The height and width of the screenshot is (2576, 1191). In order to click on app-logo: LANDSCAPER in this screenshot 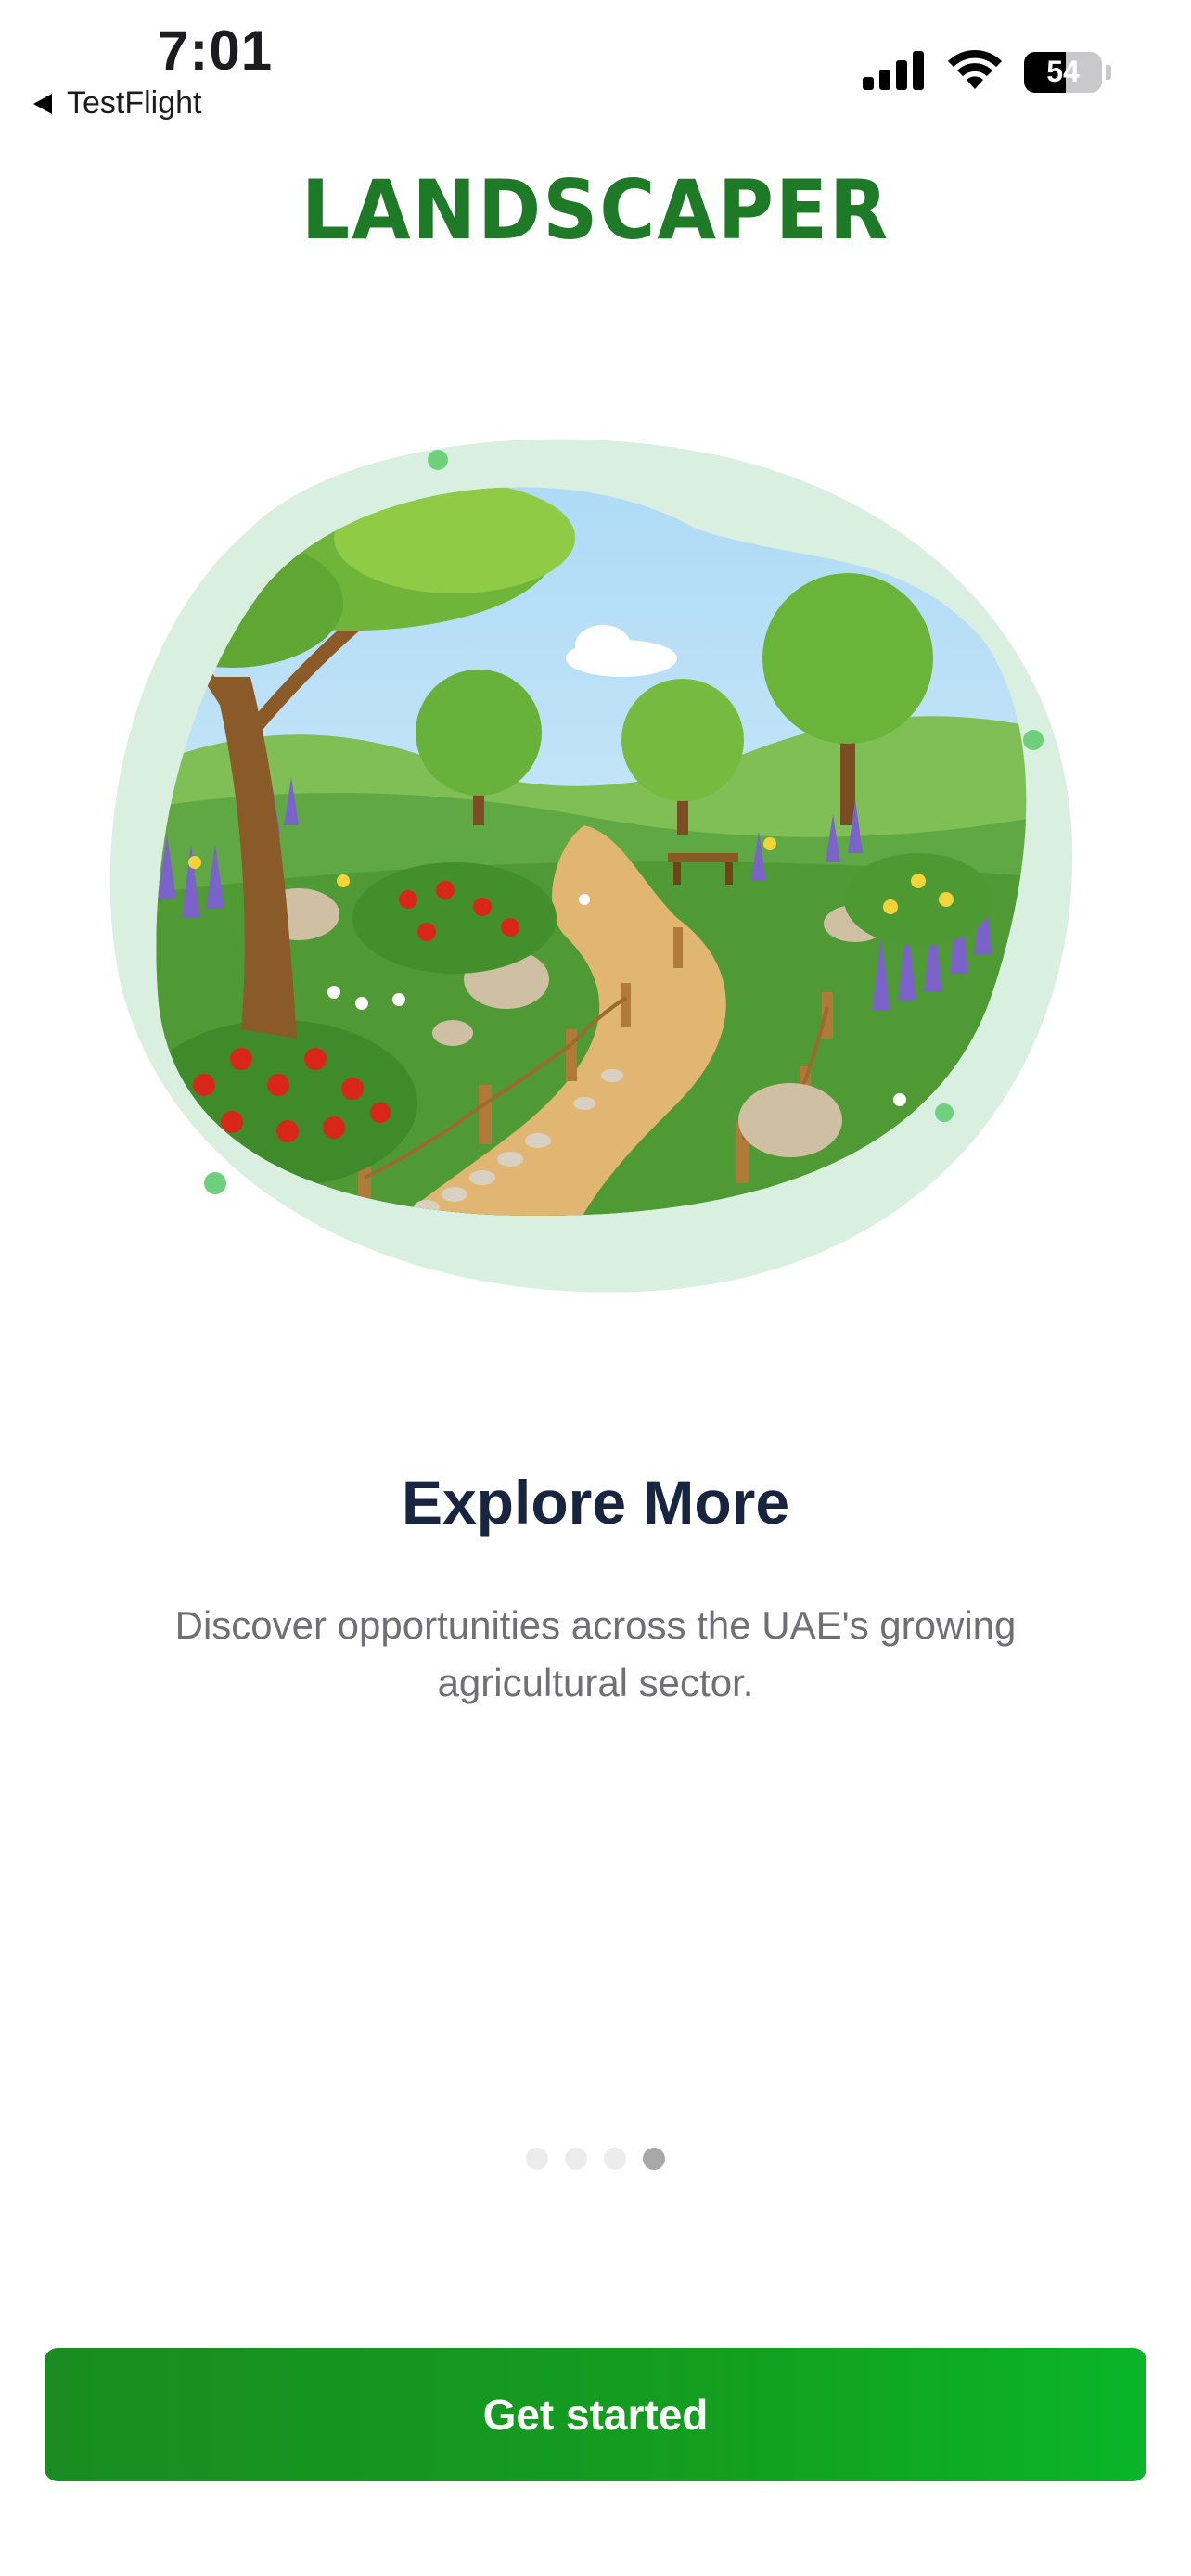, I will do `click(595, 211)`.